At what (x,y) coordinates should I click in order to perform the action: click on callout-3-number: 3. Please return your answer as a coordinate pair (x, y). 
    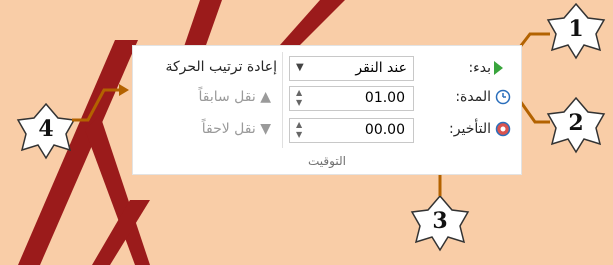
    Looking at the image, I should click on (440, 221).